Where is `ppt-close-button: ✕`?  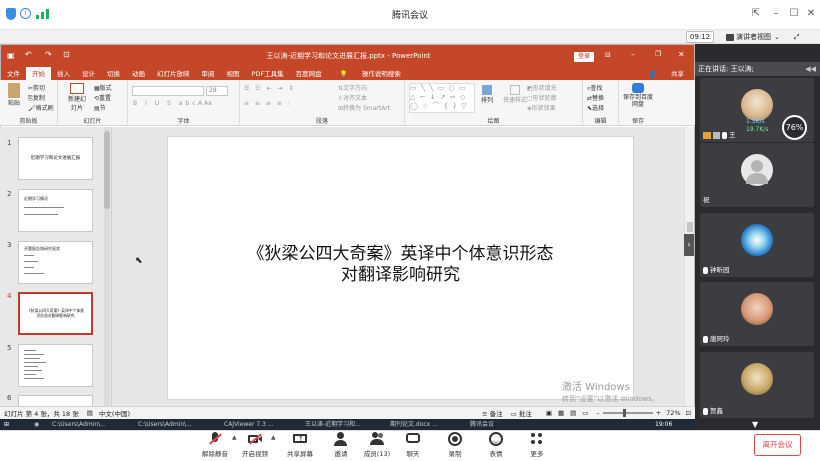
ppt-close-button: ✕ is located at coordinates (681, 54).